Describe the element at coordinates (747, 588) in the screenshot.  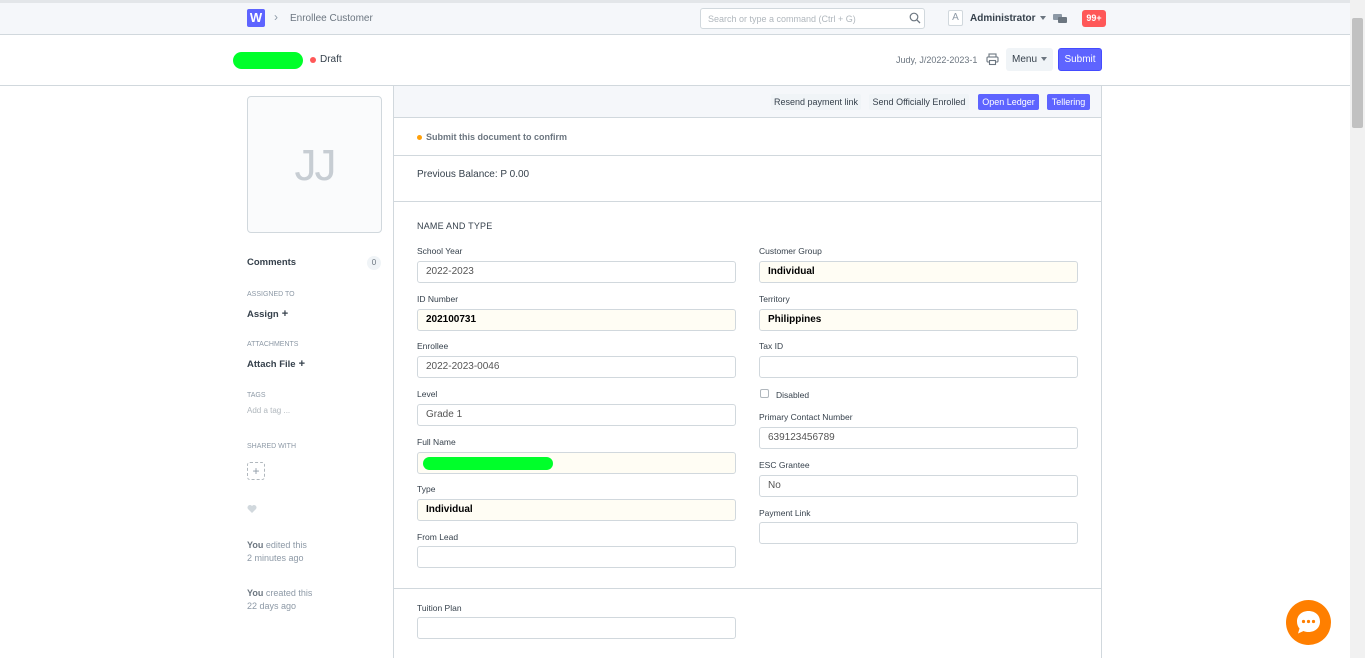
I see `section-divider` at that location.